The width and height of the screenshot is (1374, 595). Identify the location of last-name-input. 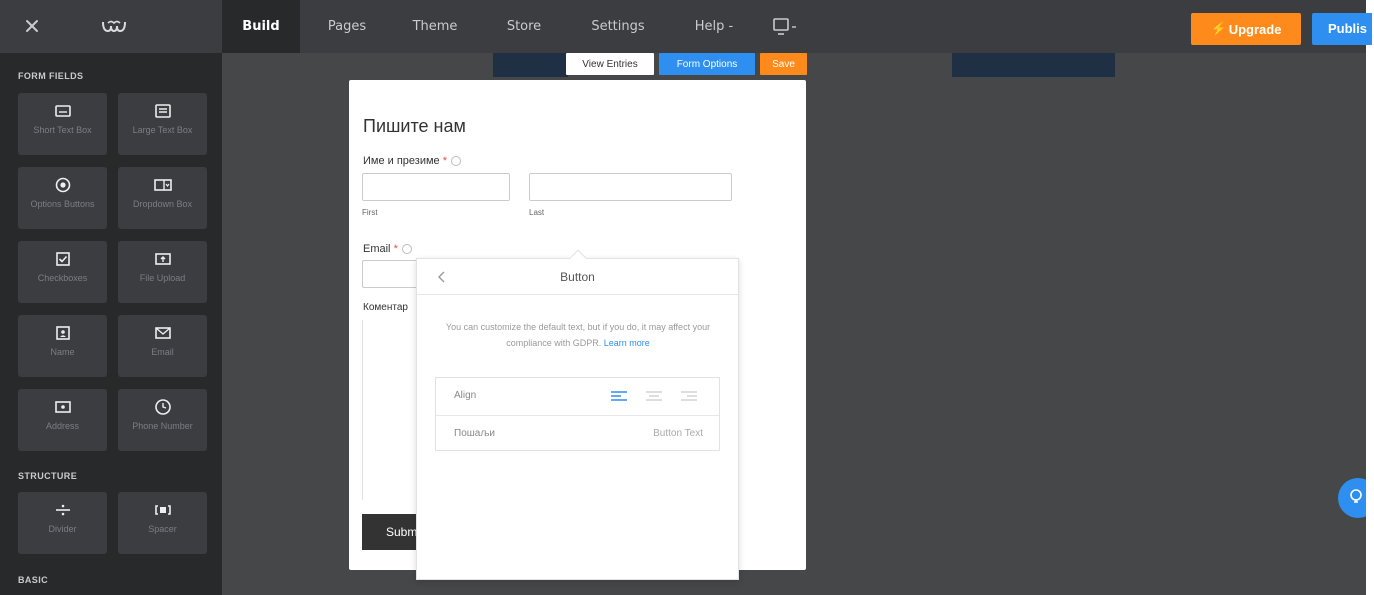
(630, 187).